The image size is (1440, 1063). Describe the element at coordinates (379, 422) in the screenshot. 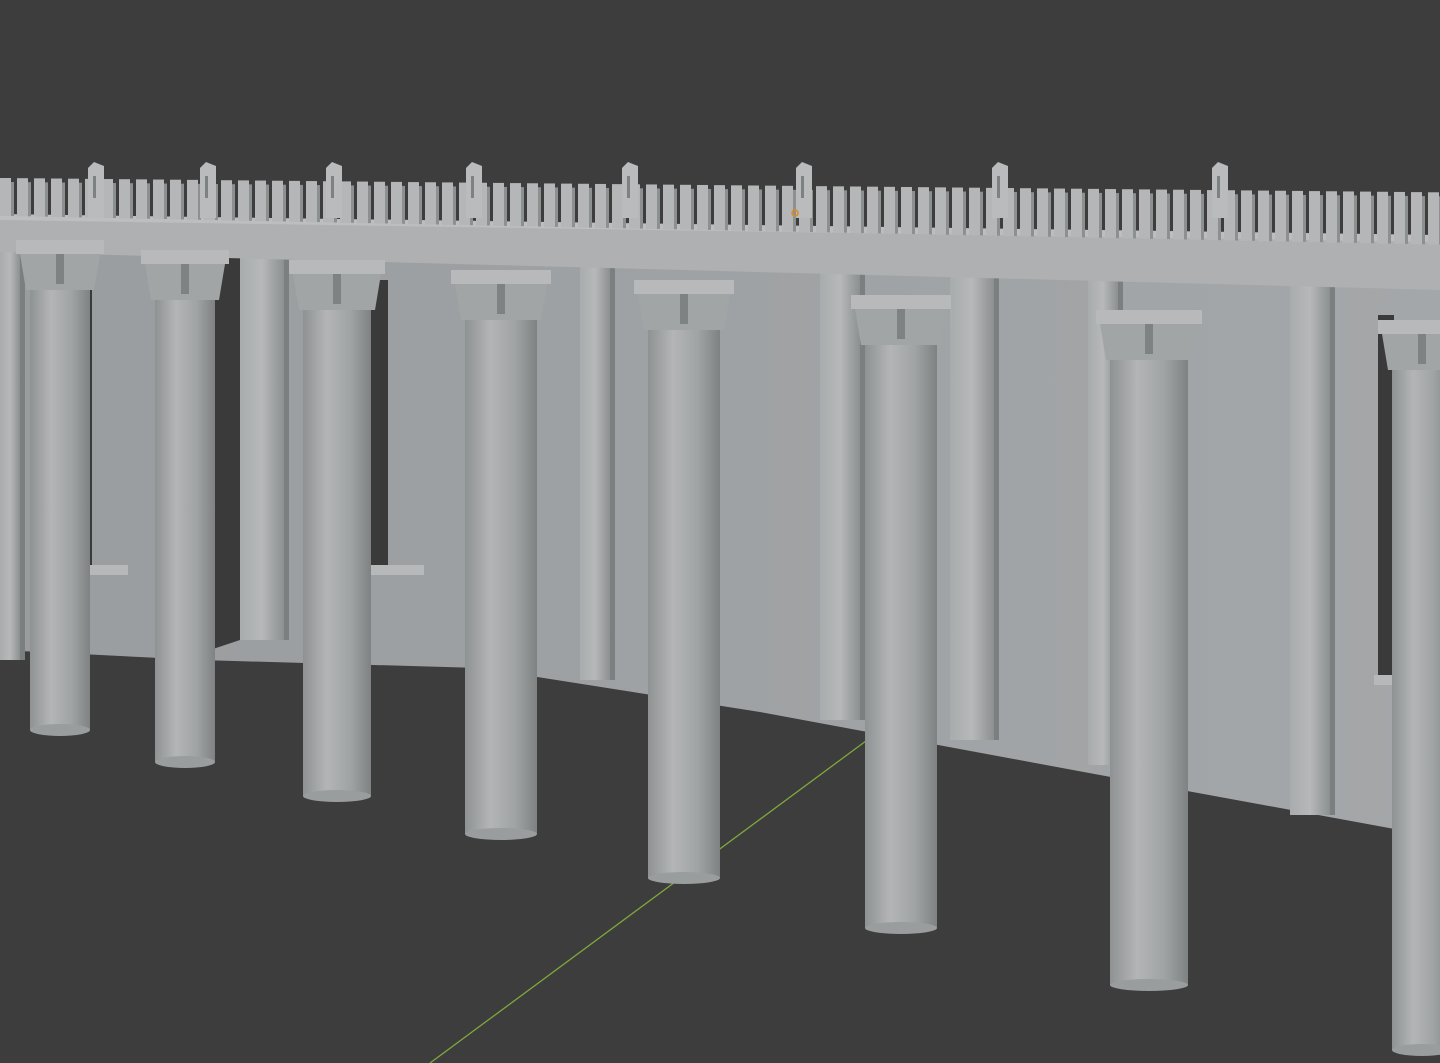

I see `window-recess` at that location.